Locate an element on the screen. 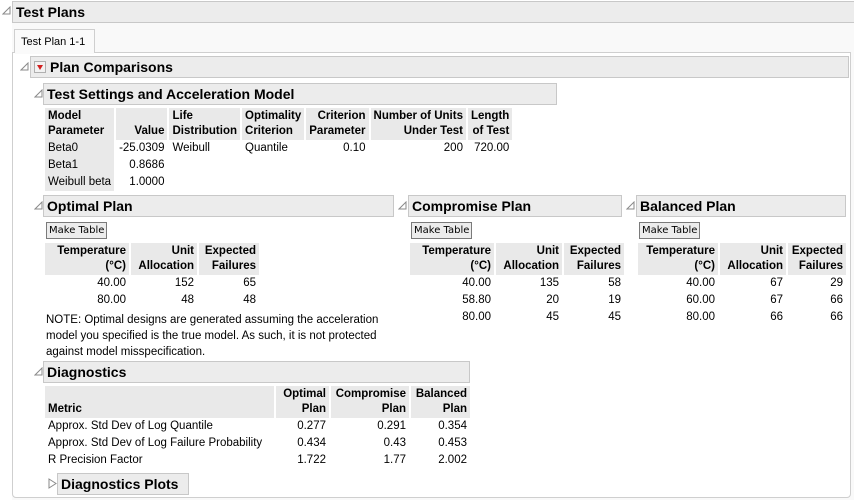  compromise-value: 0.291 is located at coordinates (391, 426).